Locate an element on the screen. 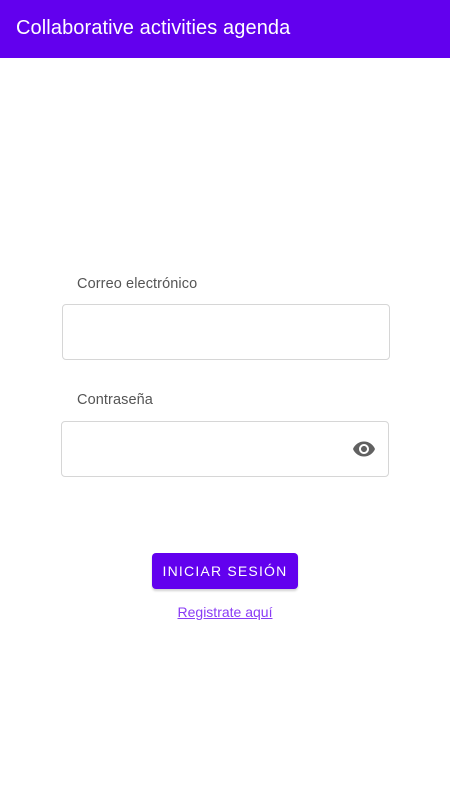  password-input is located at coordinates (206, 449).